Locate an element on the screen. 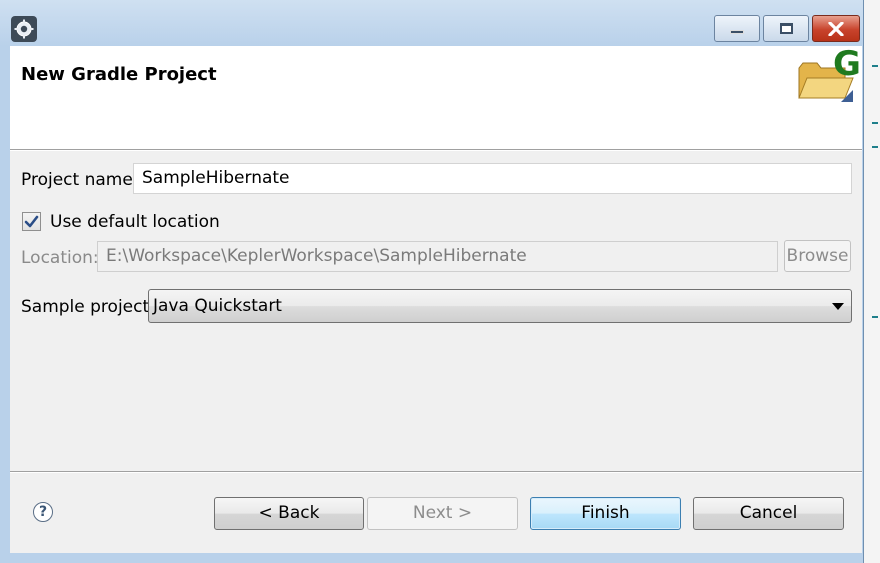  checkmark-icon is located at coordinates (31, 221).